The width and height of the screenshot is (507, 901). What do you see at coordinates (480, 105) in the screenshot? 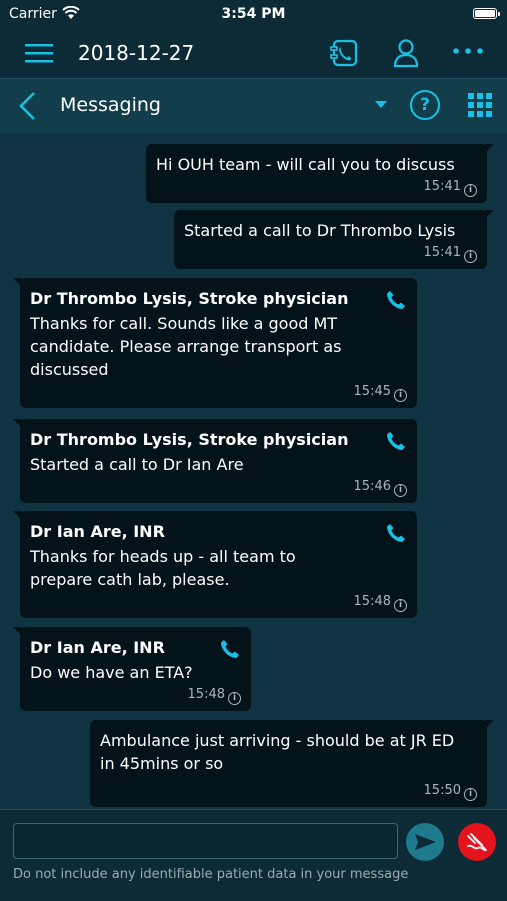
I see `app-grid-icon` at bounding box center [480, 105].